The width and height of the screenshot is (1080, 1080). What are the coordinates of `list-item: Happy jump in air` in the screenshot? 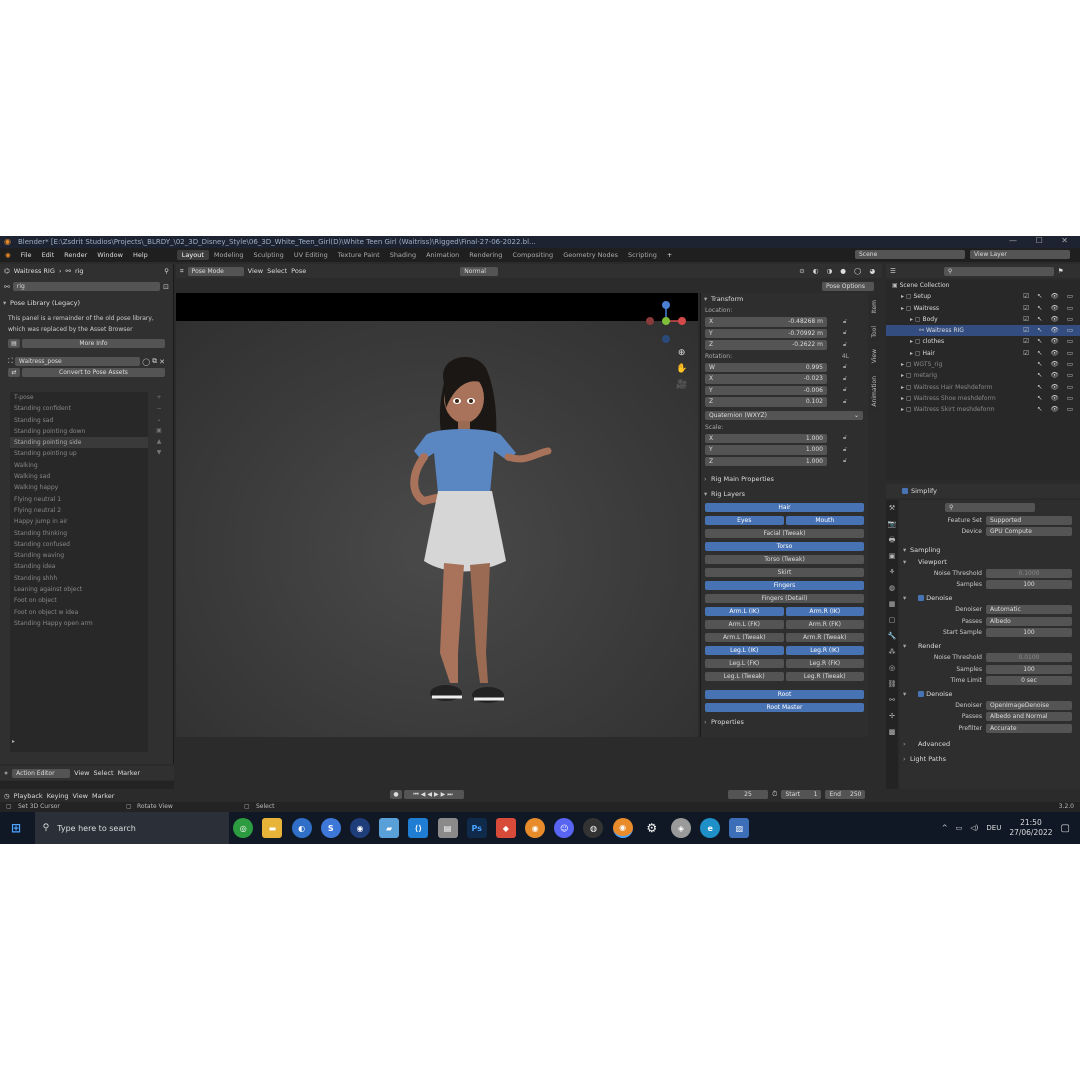 It's located at (79, 521).